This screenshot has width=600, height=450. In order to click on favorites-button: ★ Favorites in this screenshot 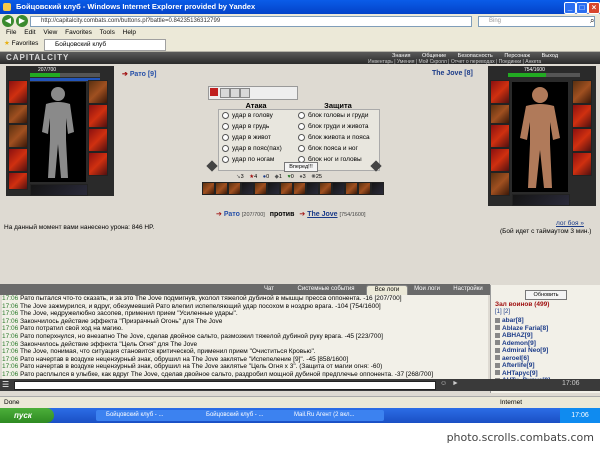, I will do `click(21, 44)`.